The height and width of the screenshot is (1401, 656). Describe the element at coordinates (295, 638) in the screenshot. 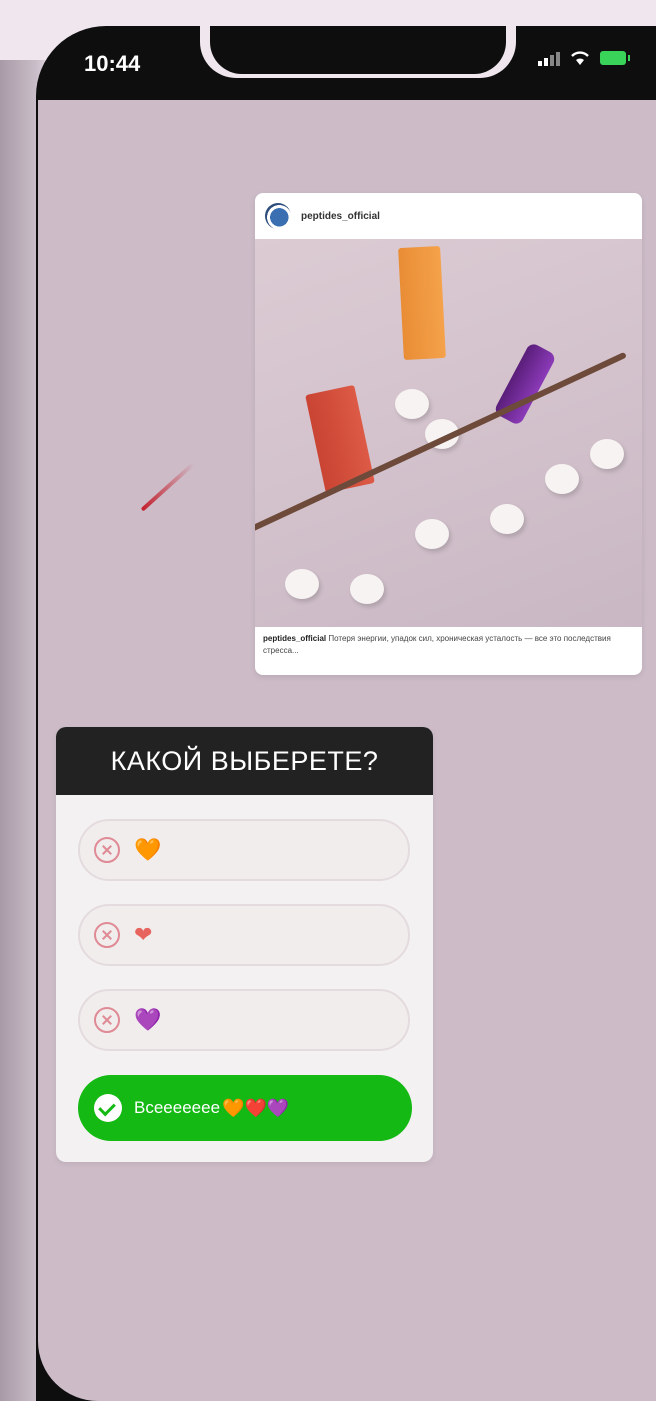

I see `caption-username: peptides_official` at that location.